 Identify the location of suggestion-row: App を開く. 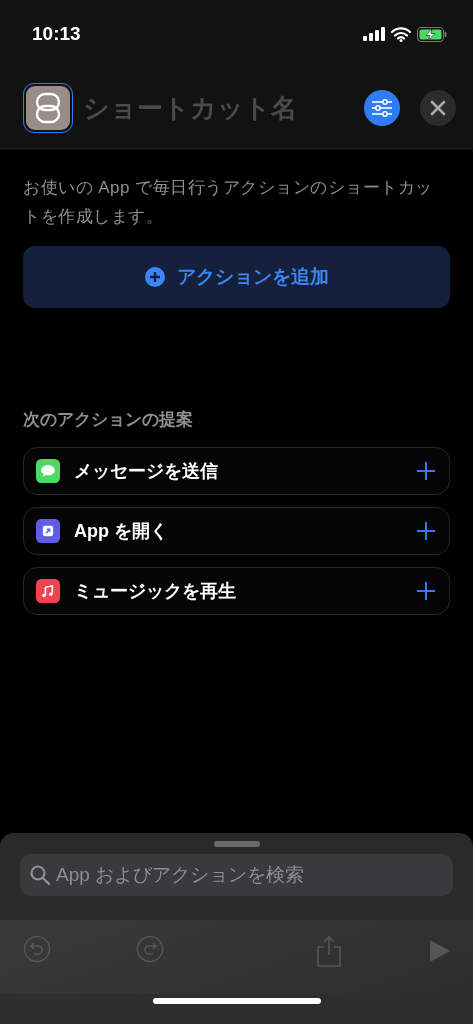
(236, 531).